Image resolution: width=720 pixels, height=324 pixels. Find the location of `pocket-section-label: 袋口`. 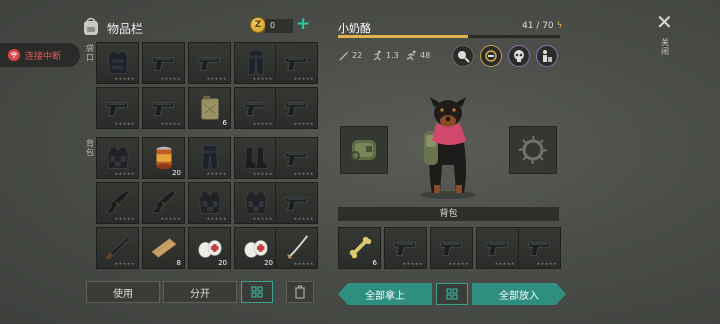

pocket-section-label: 袋口 is located at coordinates (90, 53).